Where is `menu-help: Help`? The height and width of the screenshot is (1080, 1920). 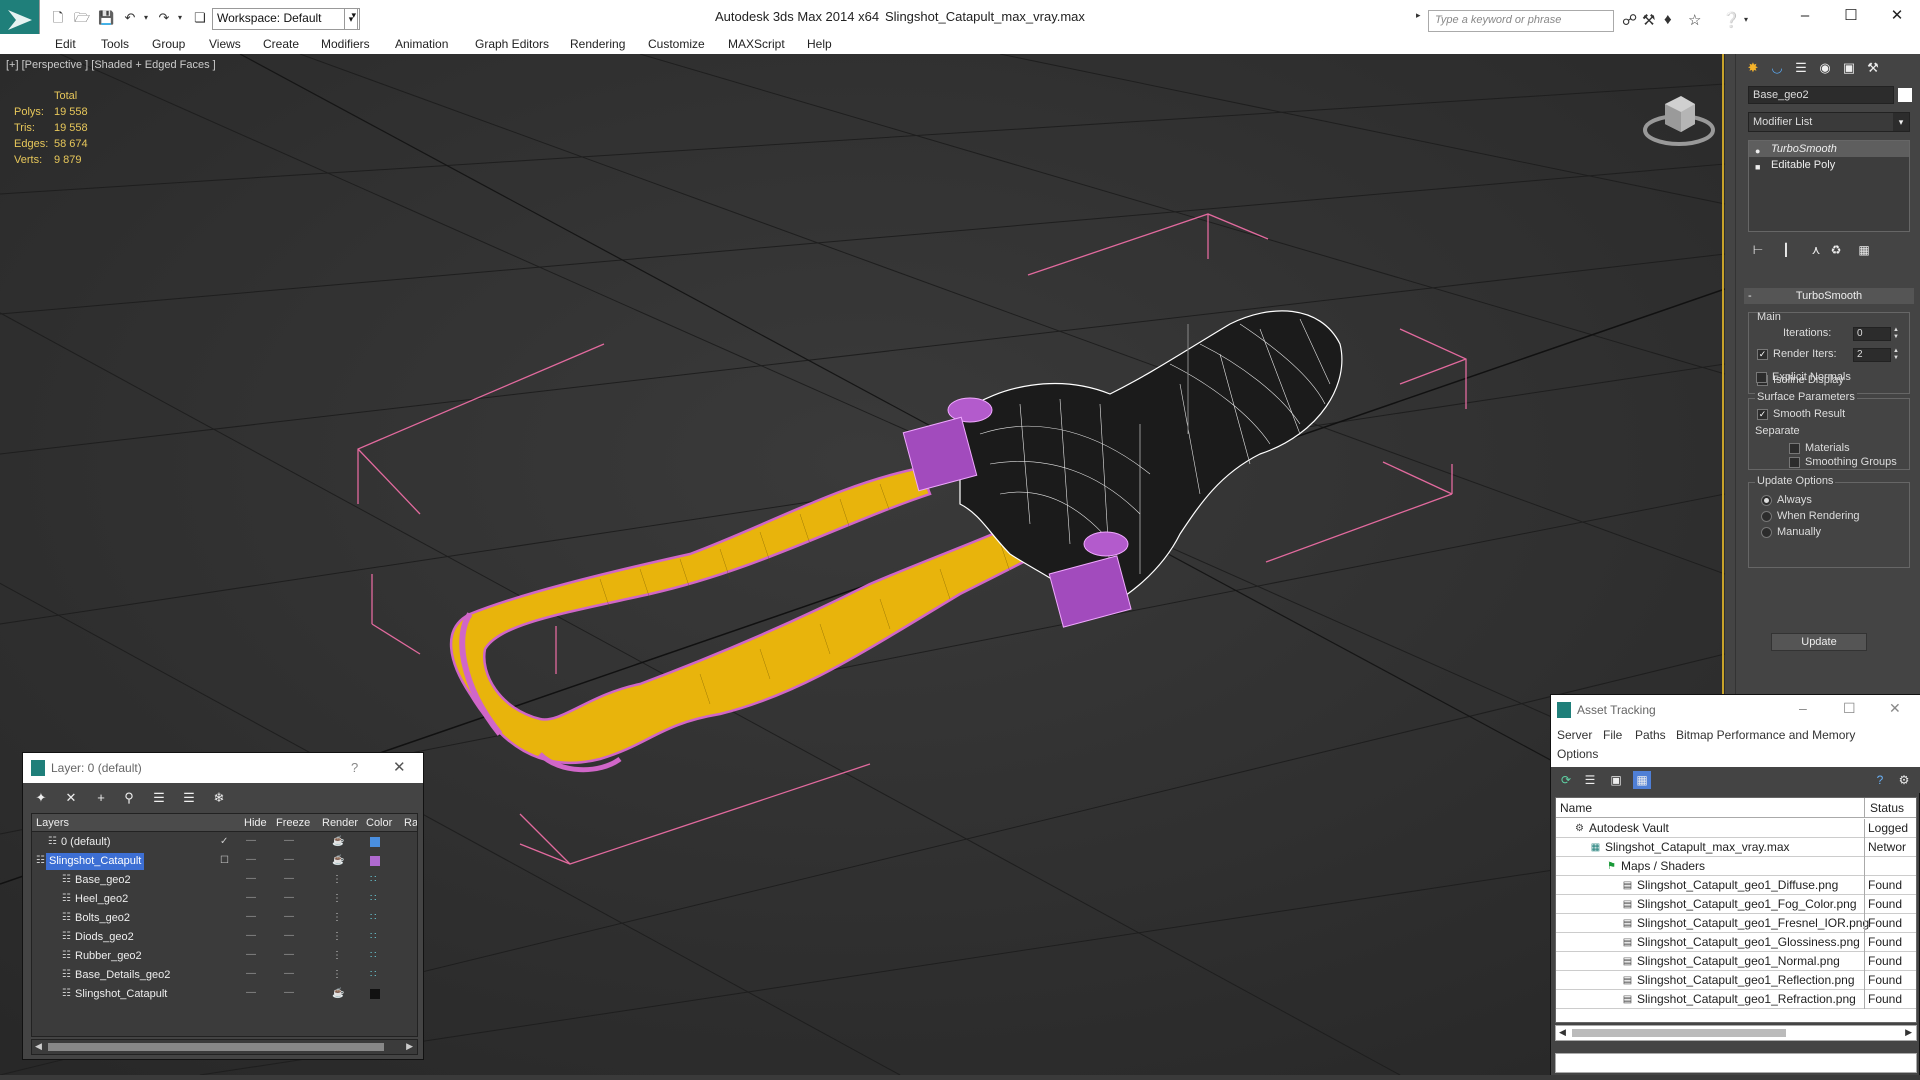
menu-help: Help is located at coordinates (819, 44).